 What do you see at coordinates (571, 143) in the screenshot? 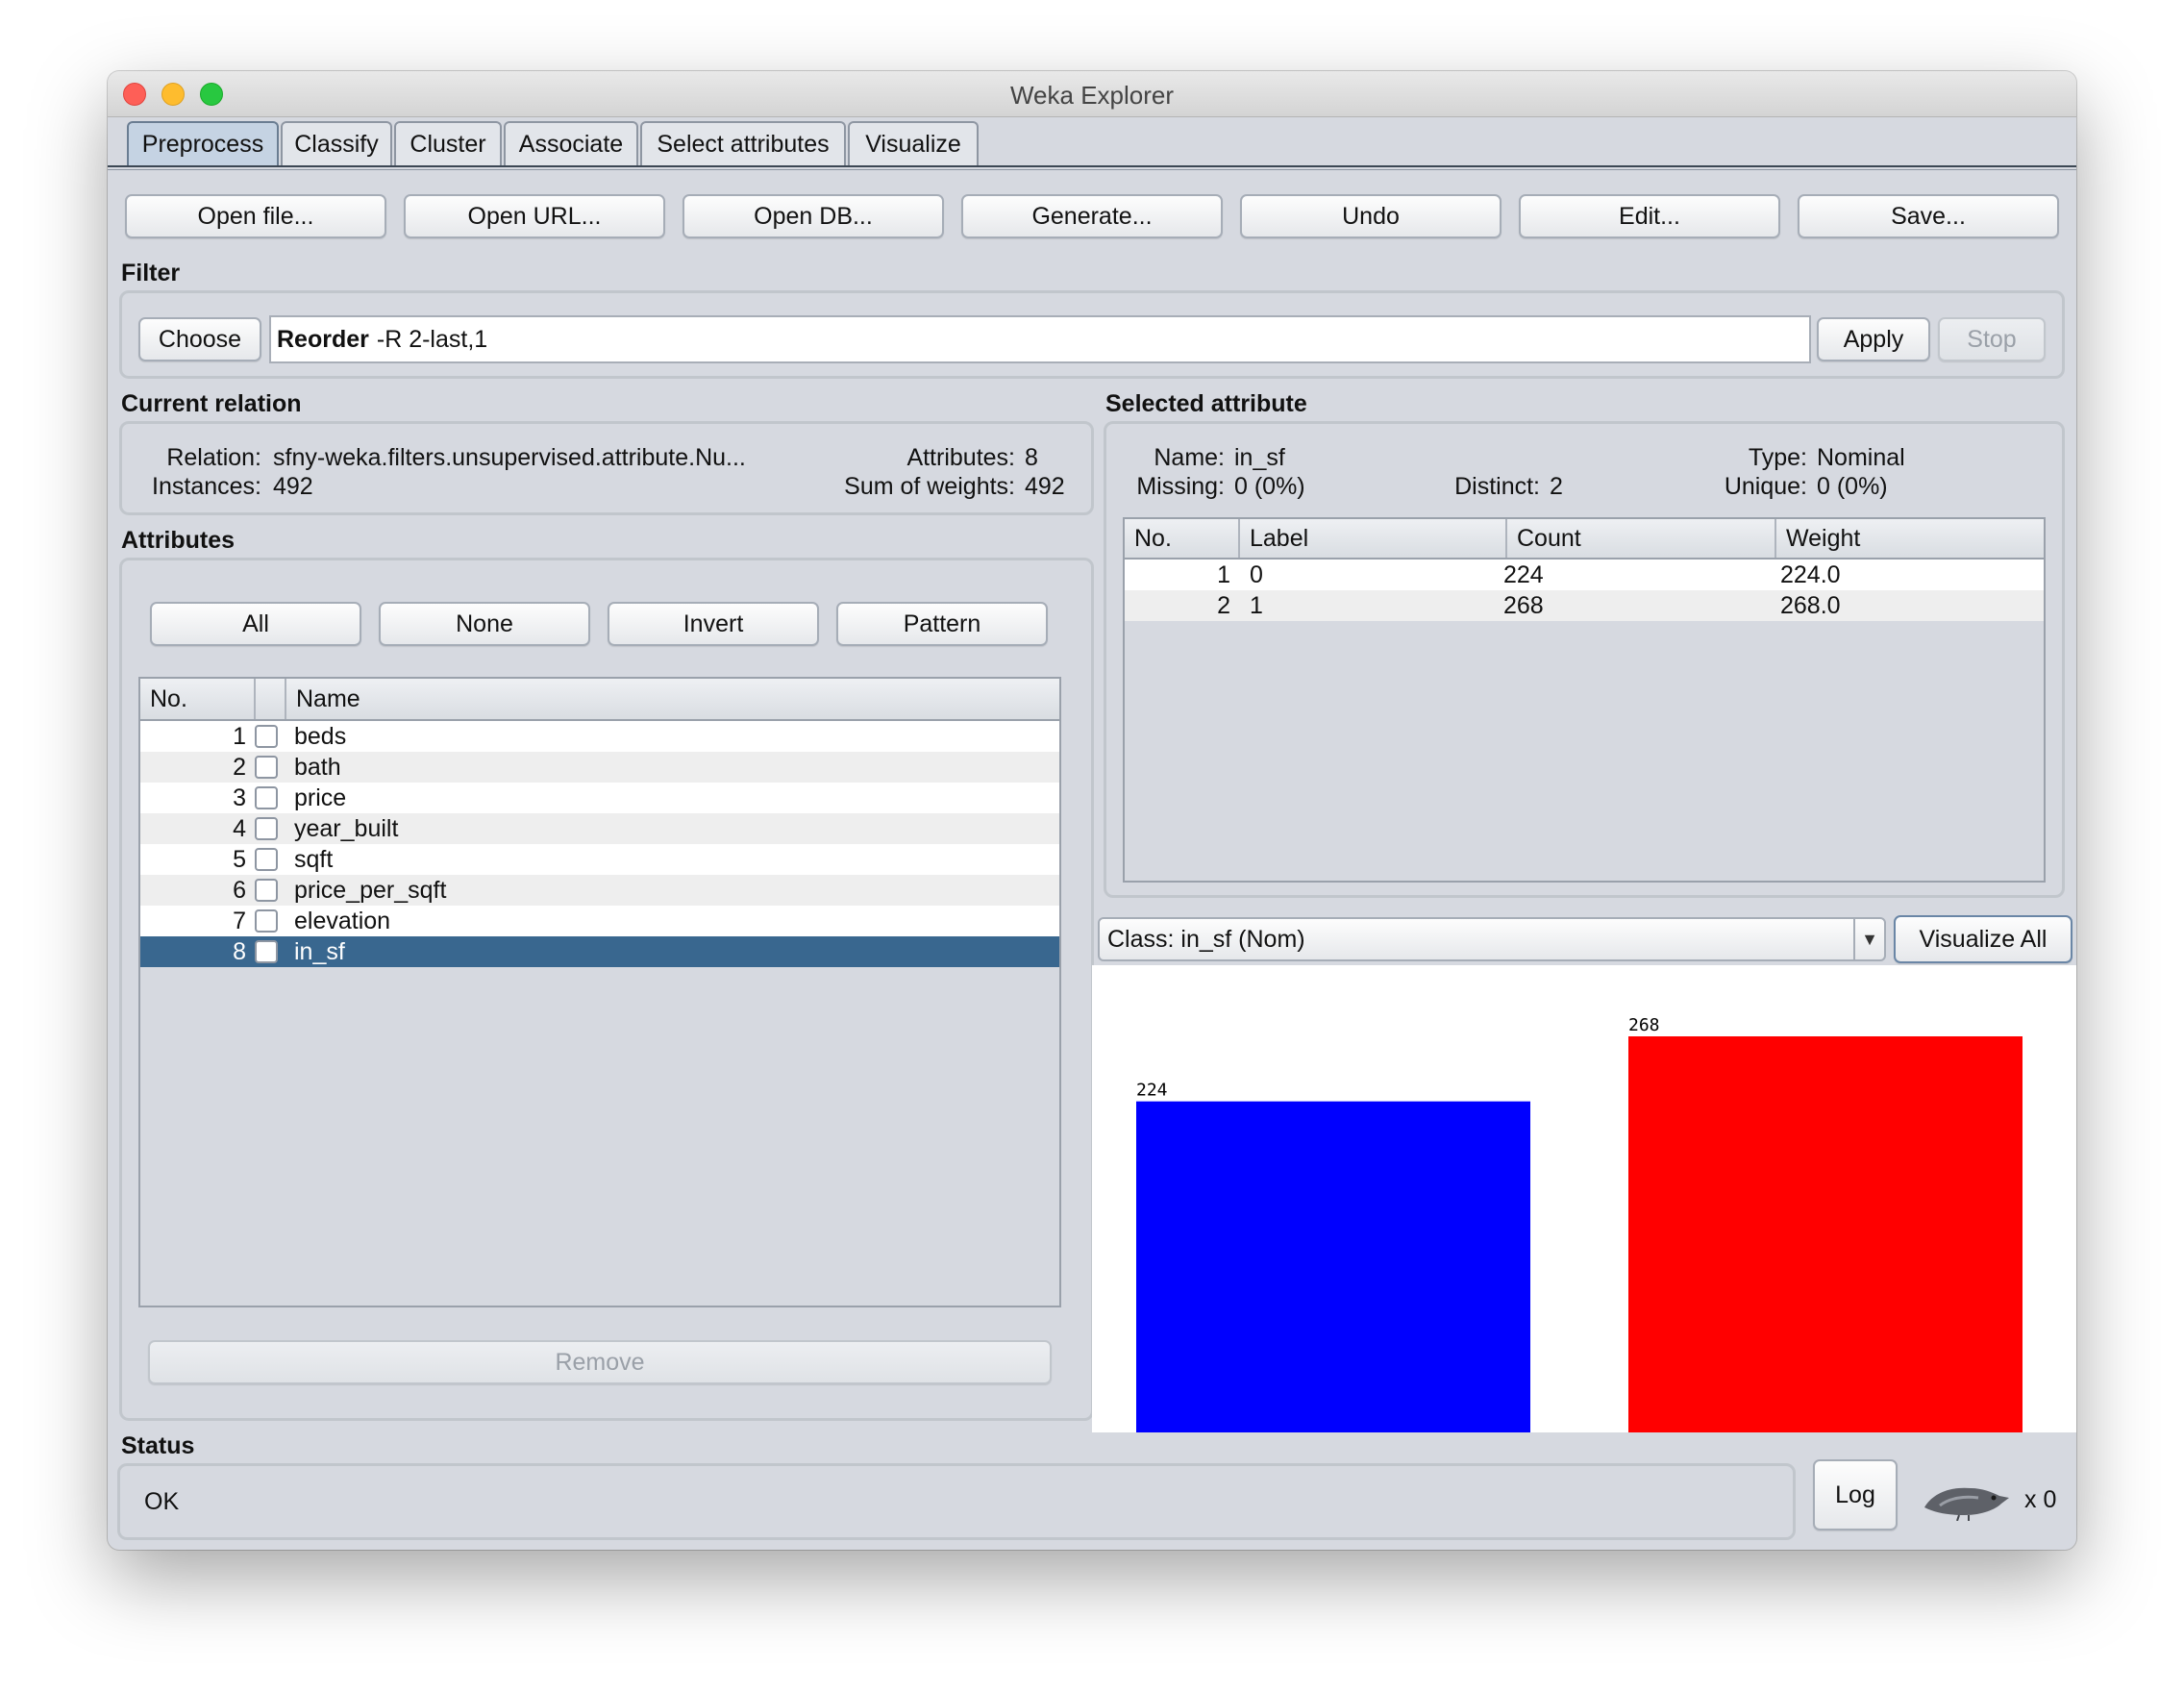
I see `tab-associate: Associate` at bounding box center [571, 143].